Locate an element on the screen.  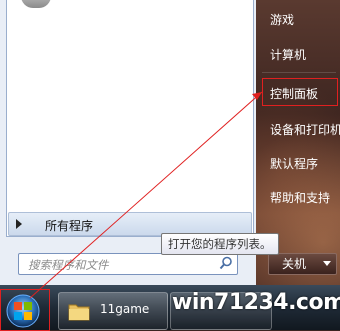
watermark: win71234.com is located at coordinates (256, 302).